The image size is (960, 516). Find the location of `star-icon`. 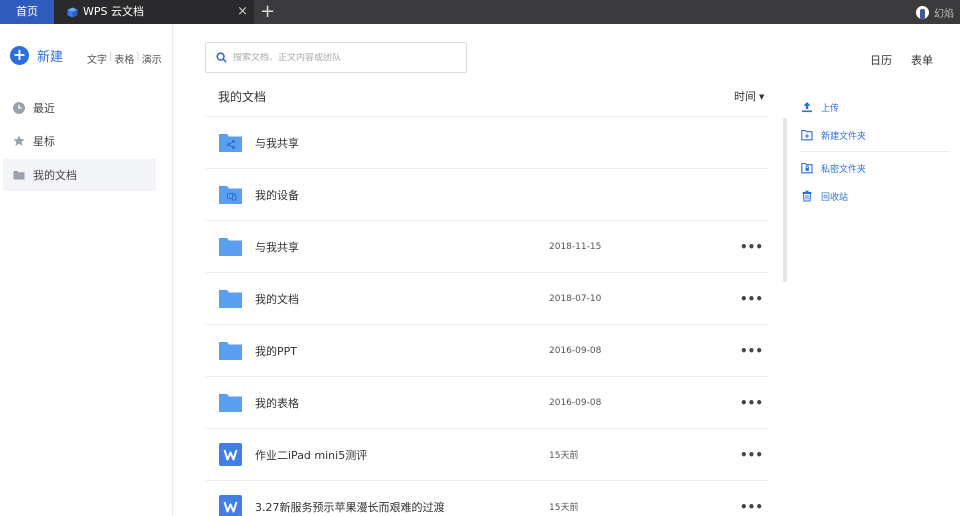

star-icon is located at coordinates (19, 140).